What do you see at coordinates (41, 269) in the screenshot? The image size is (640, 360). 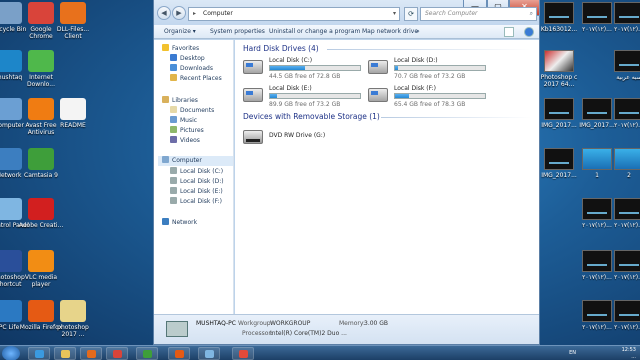 I see `desktop-shortcut: VLC media player` at bounding box center [41, 269].